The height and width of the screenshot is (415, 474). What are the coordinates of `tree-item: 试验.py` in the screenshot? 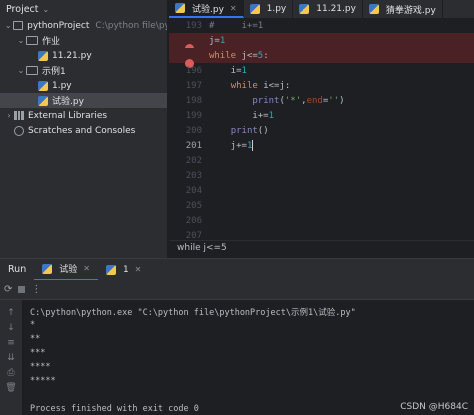 It's located at (83, 100).